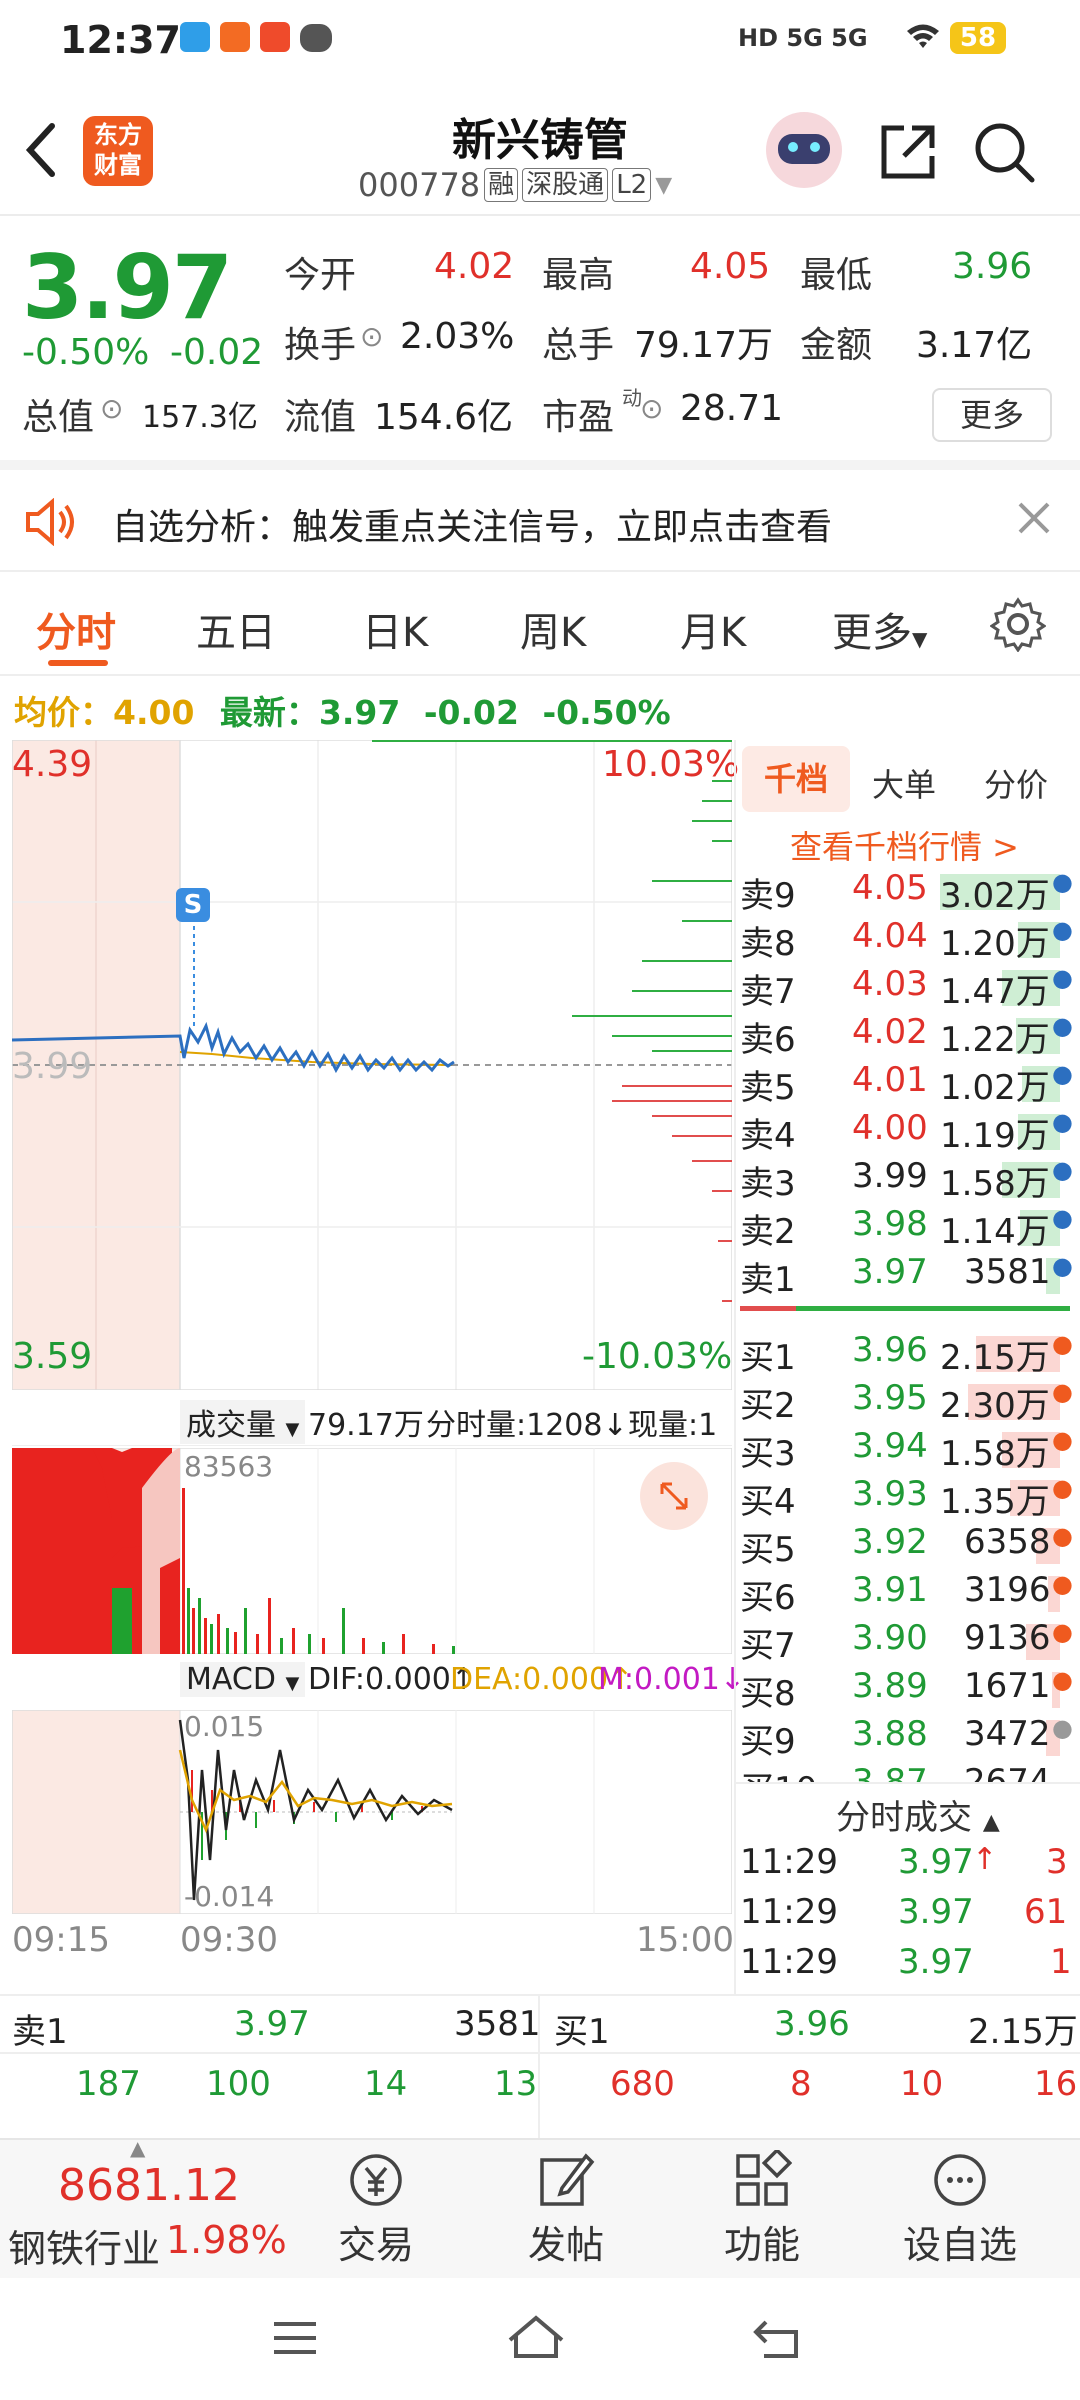 This screenshot has width=1080, height=2400. Describe the element at coordinates (320, 275) in the screenshot. I see `open-label: 今开` at that location.